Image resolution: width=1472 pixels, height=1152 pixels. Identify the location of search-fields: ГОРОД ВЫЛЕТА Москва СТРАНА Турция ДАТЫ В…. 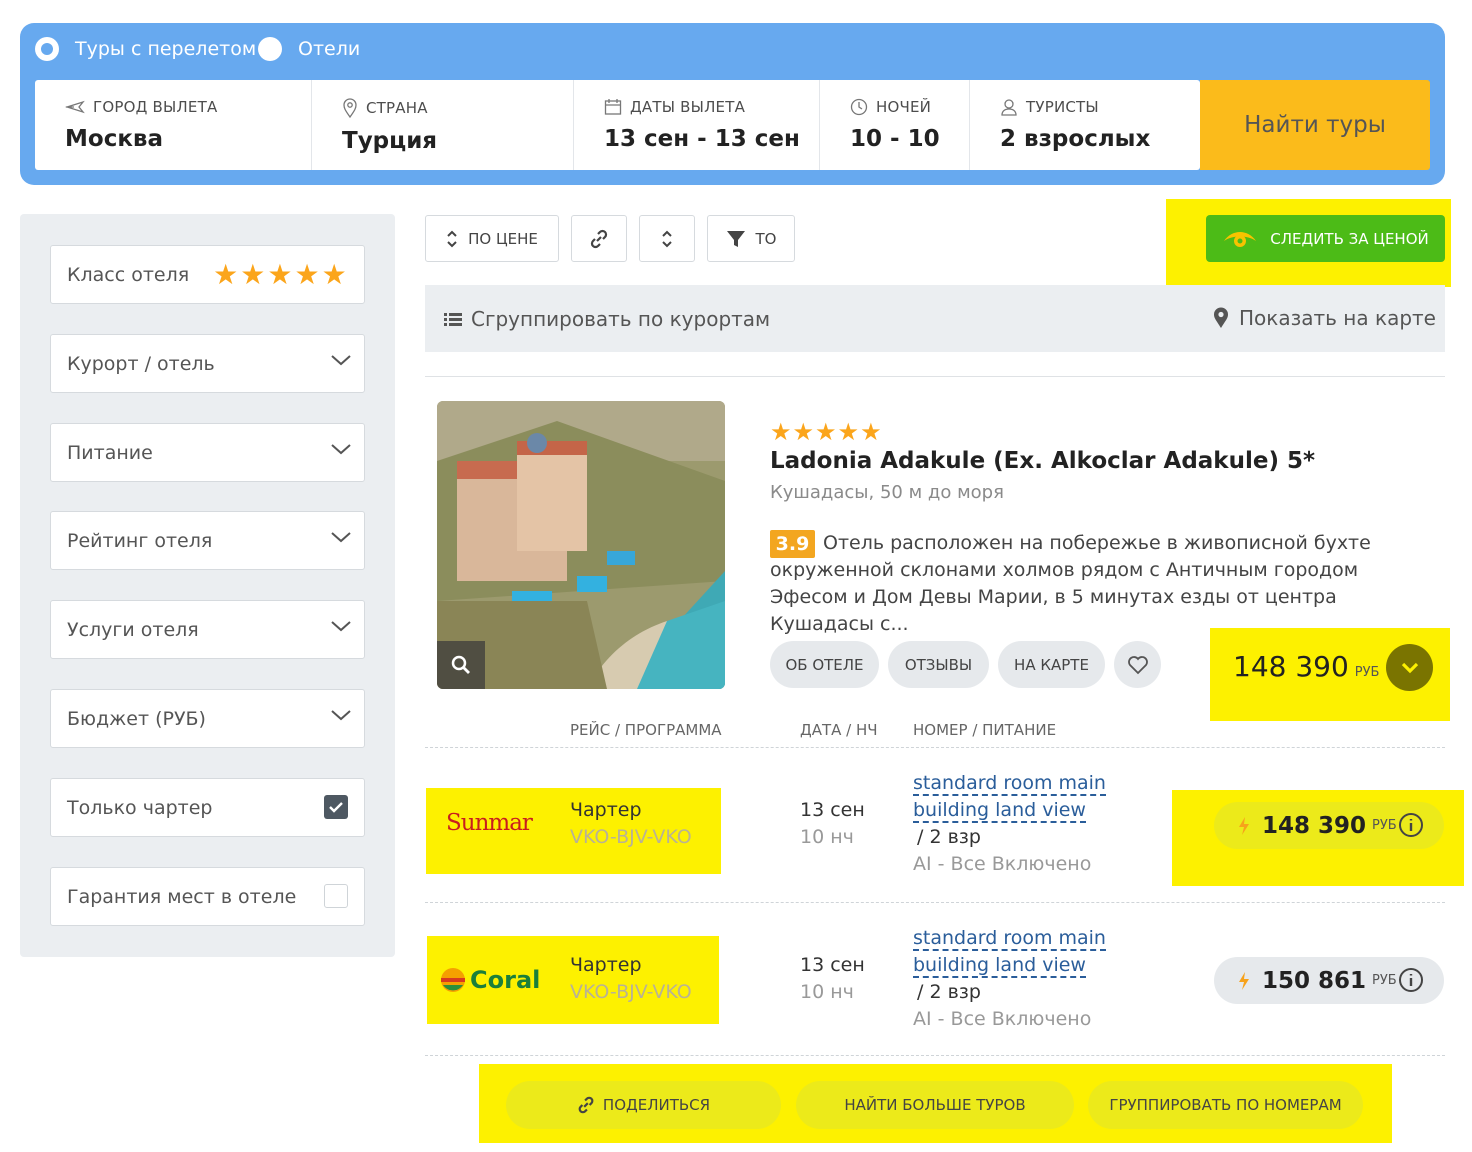
(617, 125).